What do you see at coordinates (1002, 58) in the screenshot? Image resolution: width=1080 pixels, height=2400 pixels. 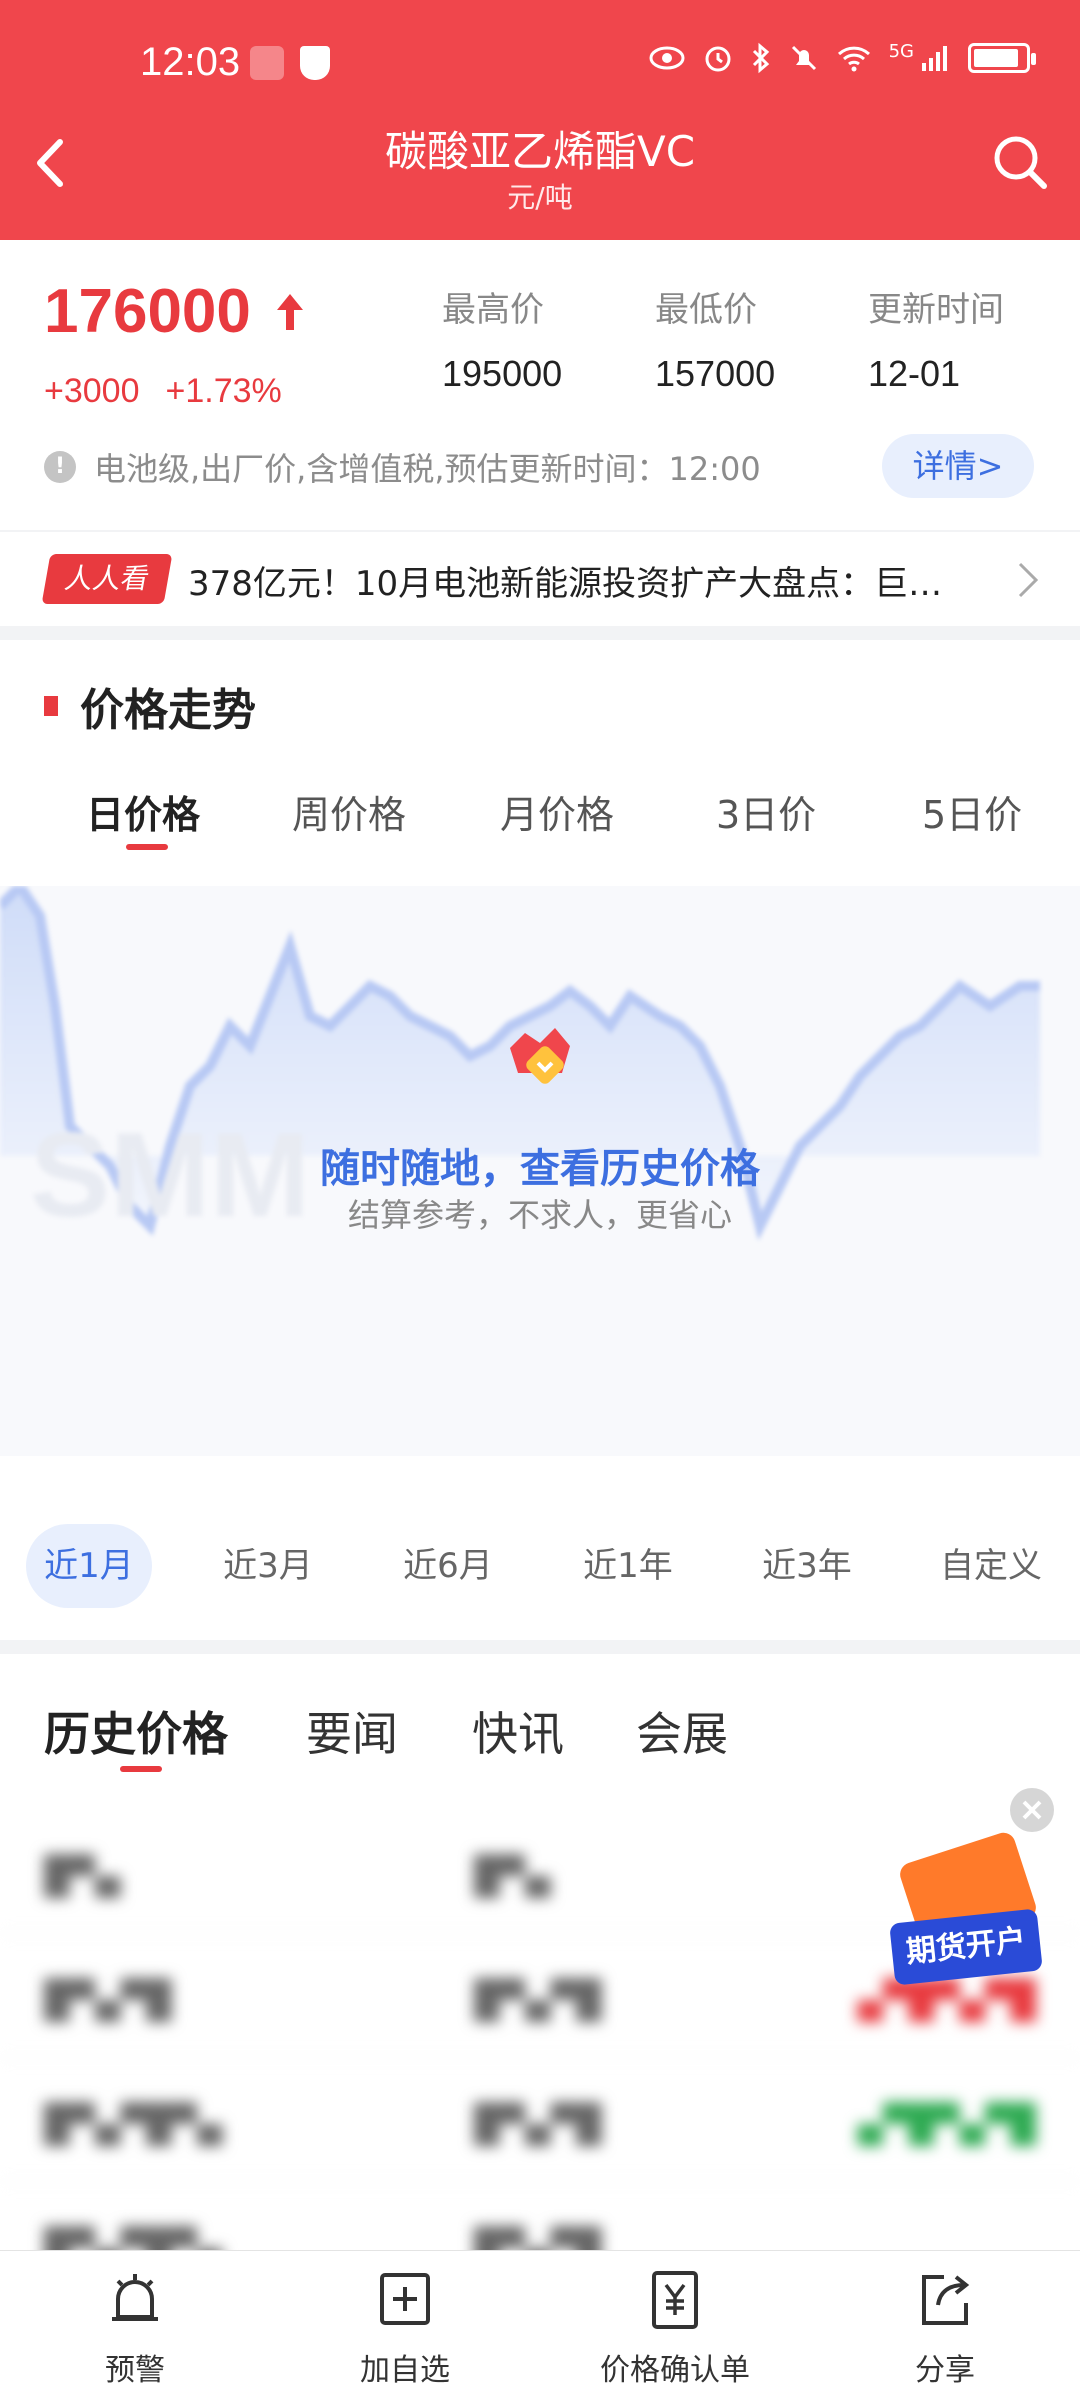 I see `battery-icon` at bounding box center [1002, 58].